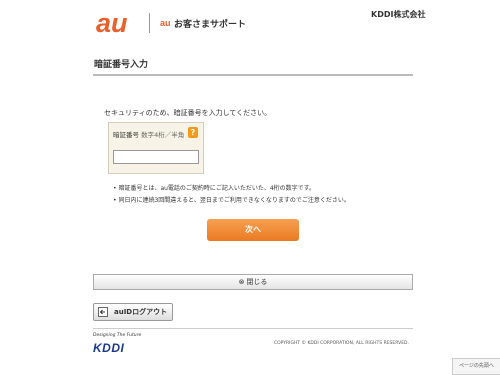 The image size is (500, 375). I want to click on pin-label-text: 暗証番号, so click(126, 135).